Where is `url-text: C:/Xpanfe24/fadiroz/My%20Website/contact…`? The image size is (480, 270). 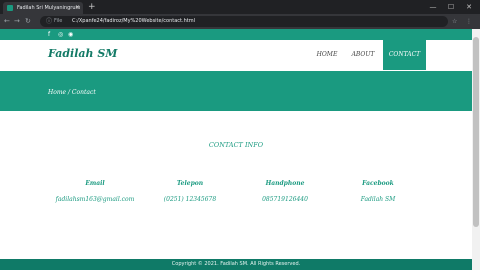
url-text: C:/Xpanfe24/fadiroz/My%20Website/contact… is located at coordinates (133, 21).